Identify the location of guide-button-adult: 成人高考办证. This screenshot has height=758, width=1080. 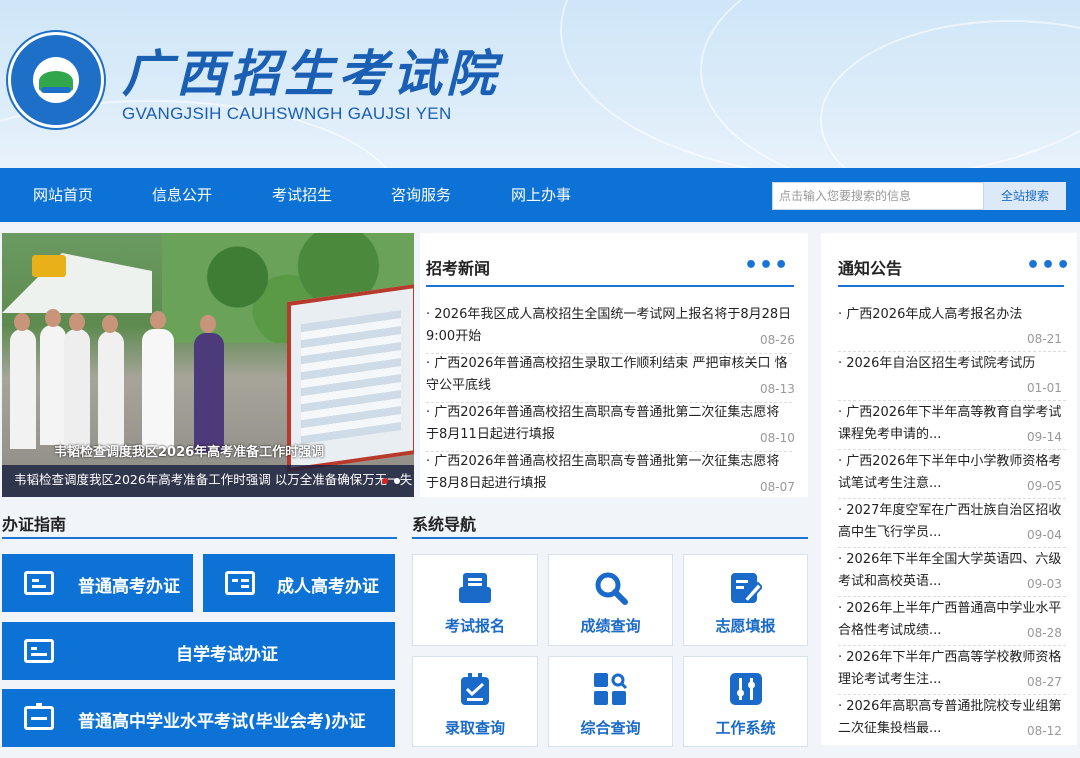
(299, 583).